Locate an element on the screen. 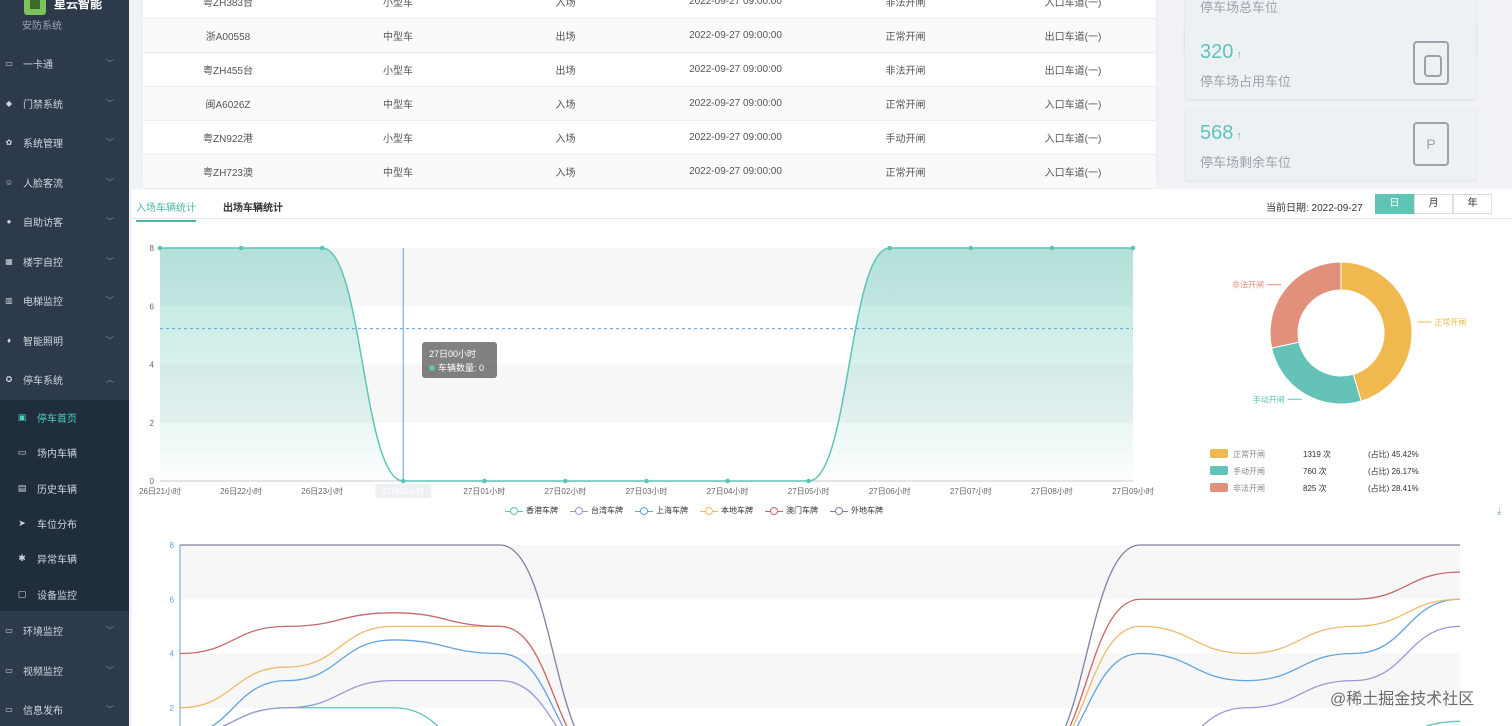 The width and height of the screenshot is (1512, 726). sidebar-item-security: 安防系统 is located at coordinates (42, 24).